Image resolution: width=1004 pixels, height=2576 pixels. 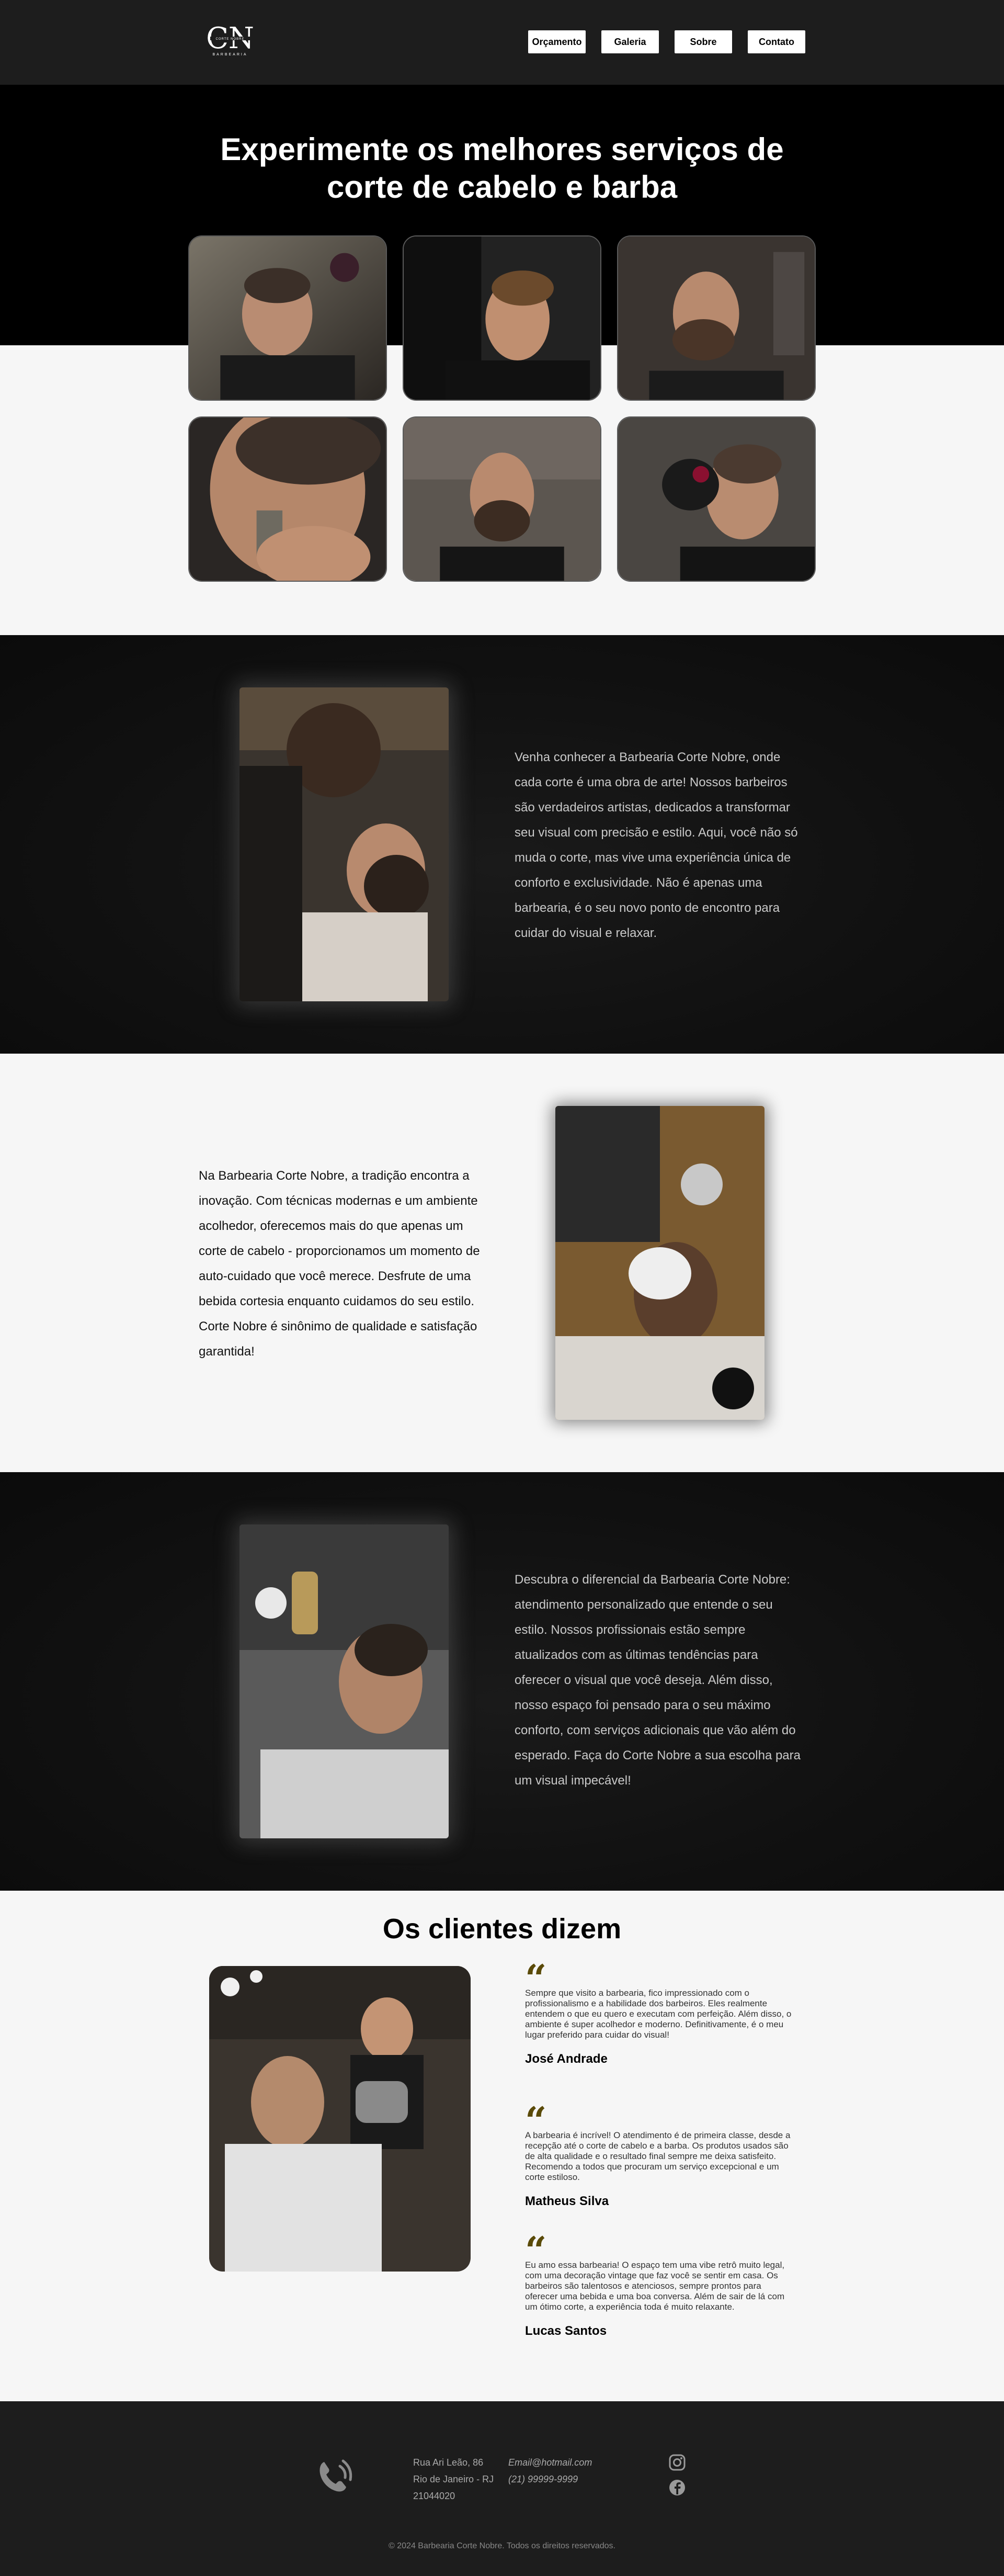 What do you see at coordinates (434, 2496) in the screenshot?
I see `footer-address-line-3: 21044020` at bounding box center [434, 2496].